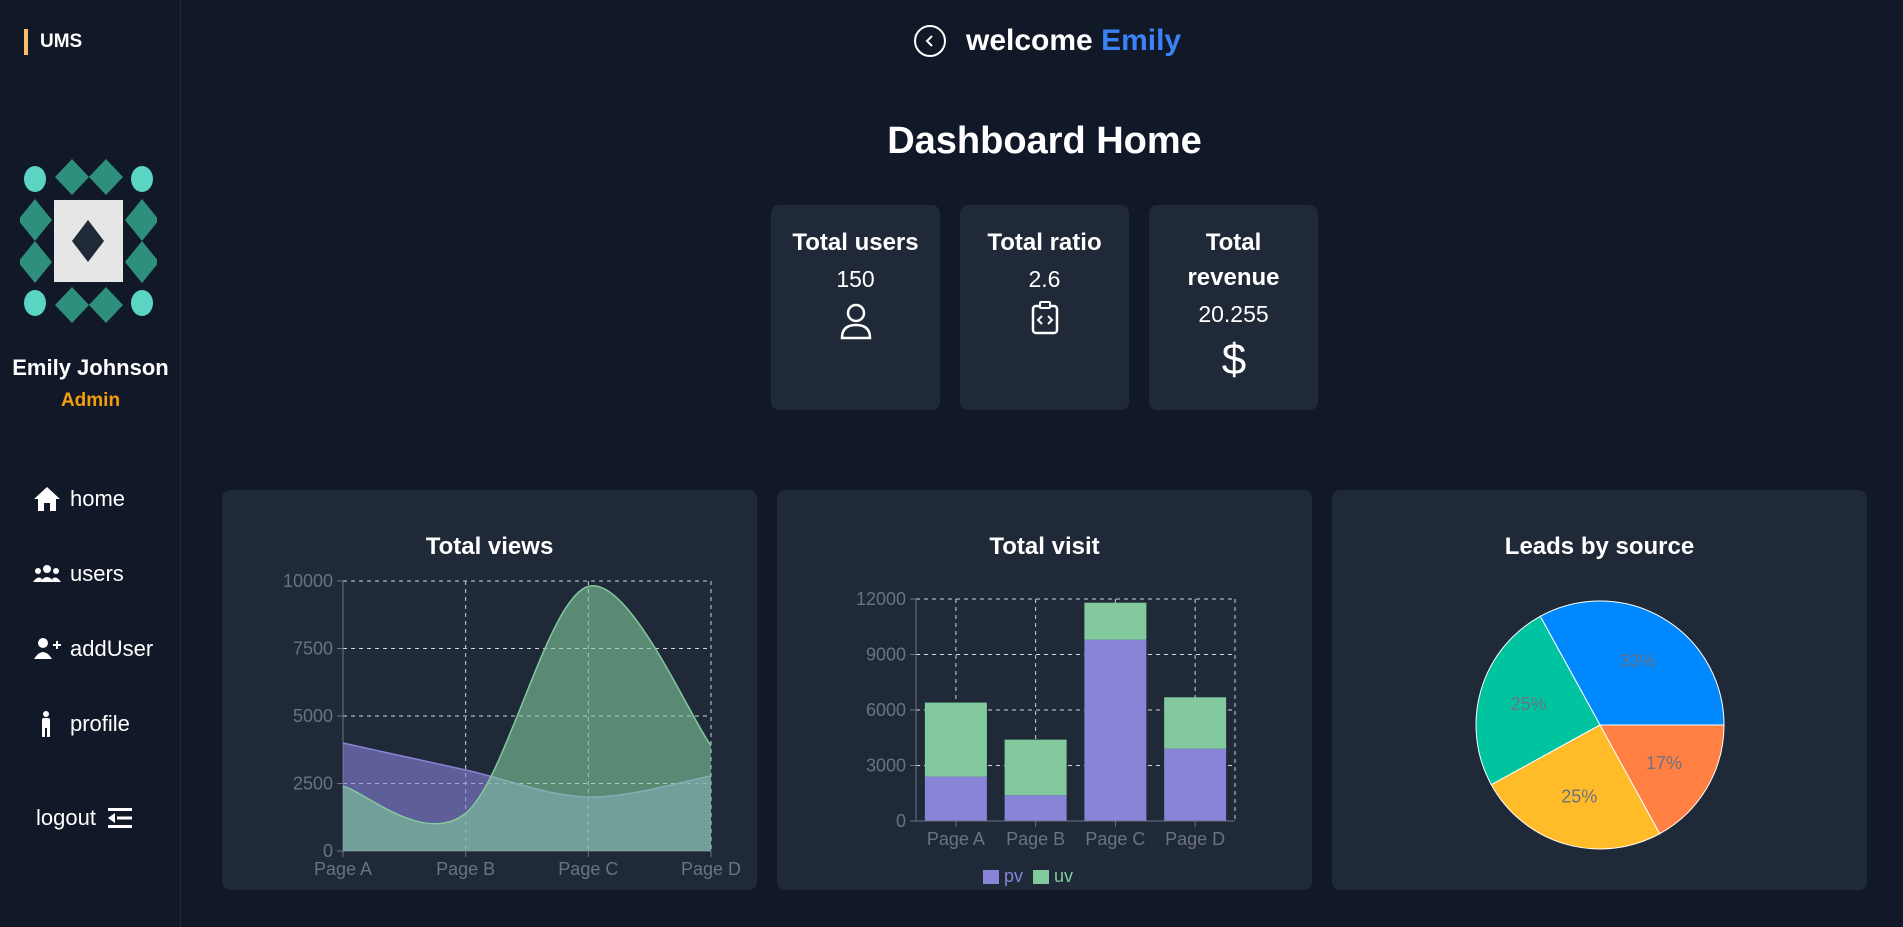  What do you see at coordinates (112, 648) in the screenshot?
I see `nav-label-adduser: addUser` at bounding box center [112, 648].